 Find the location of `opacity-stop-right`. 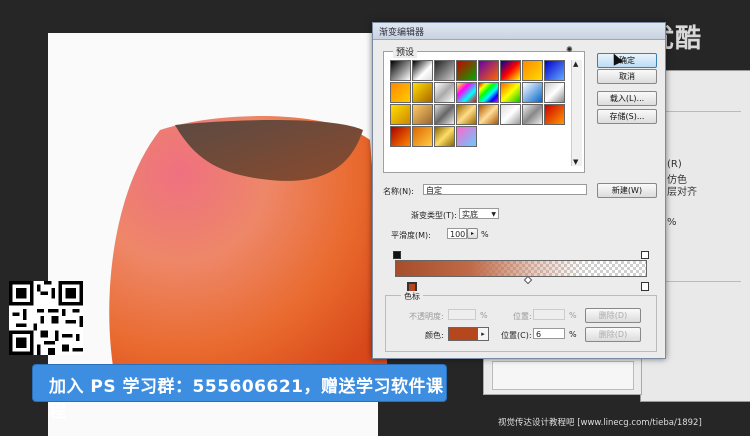

opacity-stop-right is located at coordinates (645, 255).